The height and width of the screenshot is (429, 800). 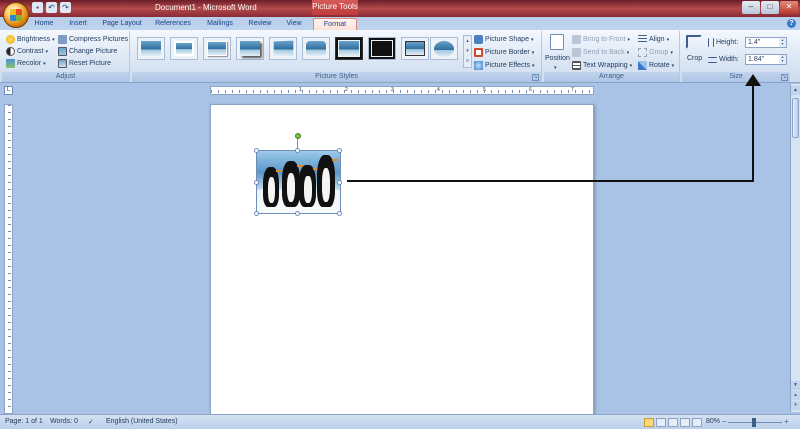 What do you see at coordinates (90, 63) in the screenshot?
I see `reset-picture-label: Reset Picture` at bounding box center [90, 63].